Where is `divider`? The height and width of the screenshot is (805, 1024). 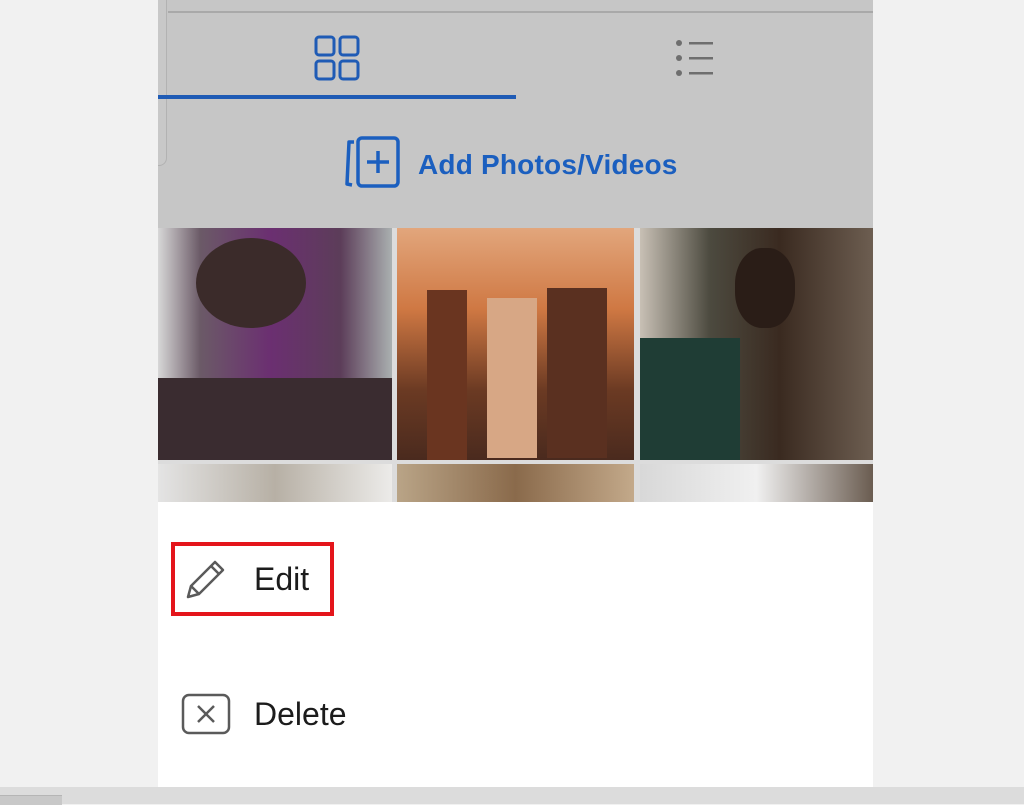
divider is located at coordinates (520, 12).